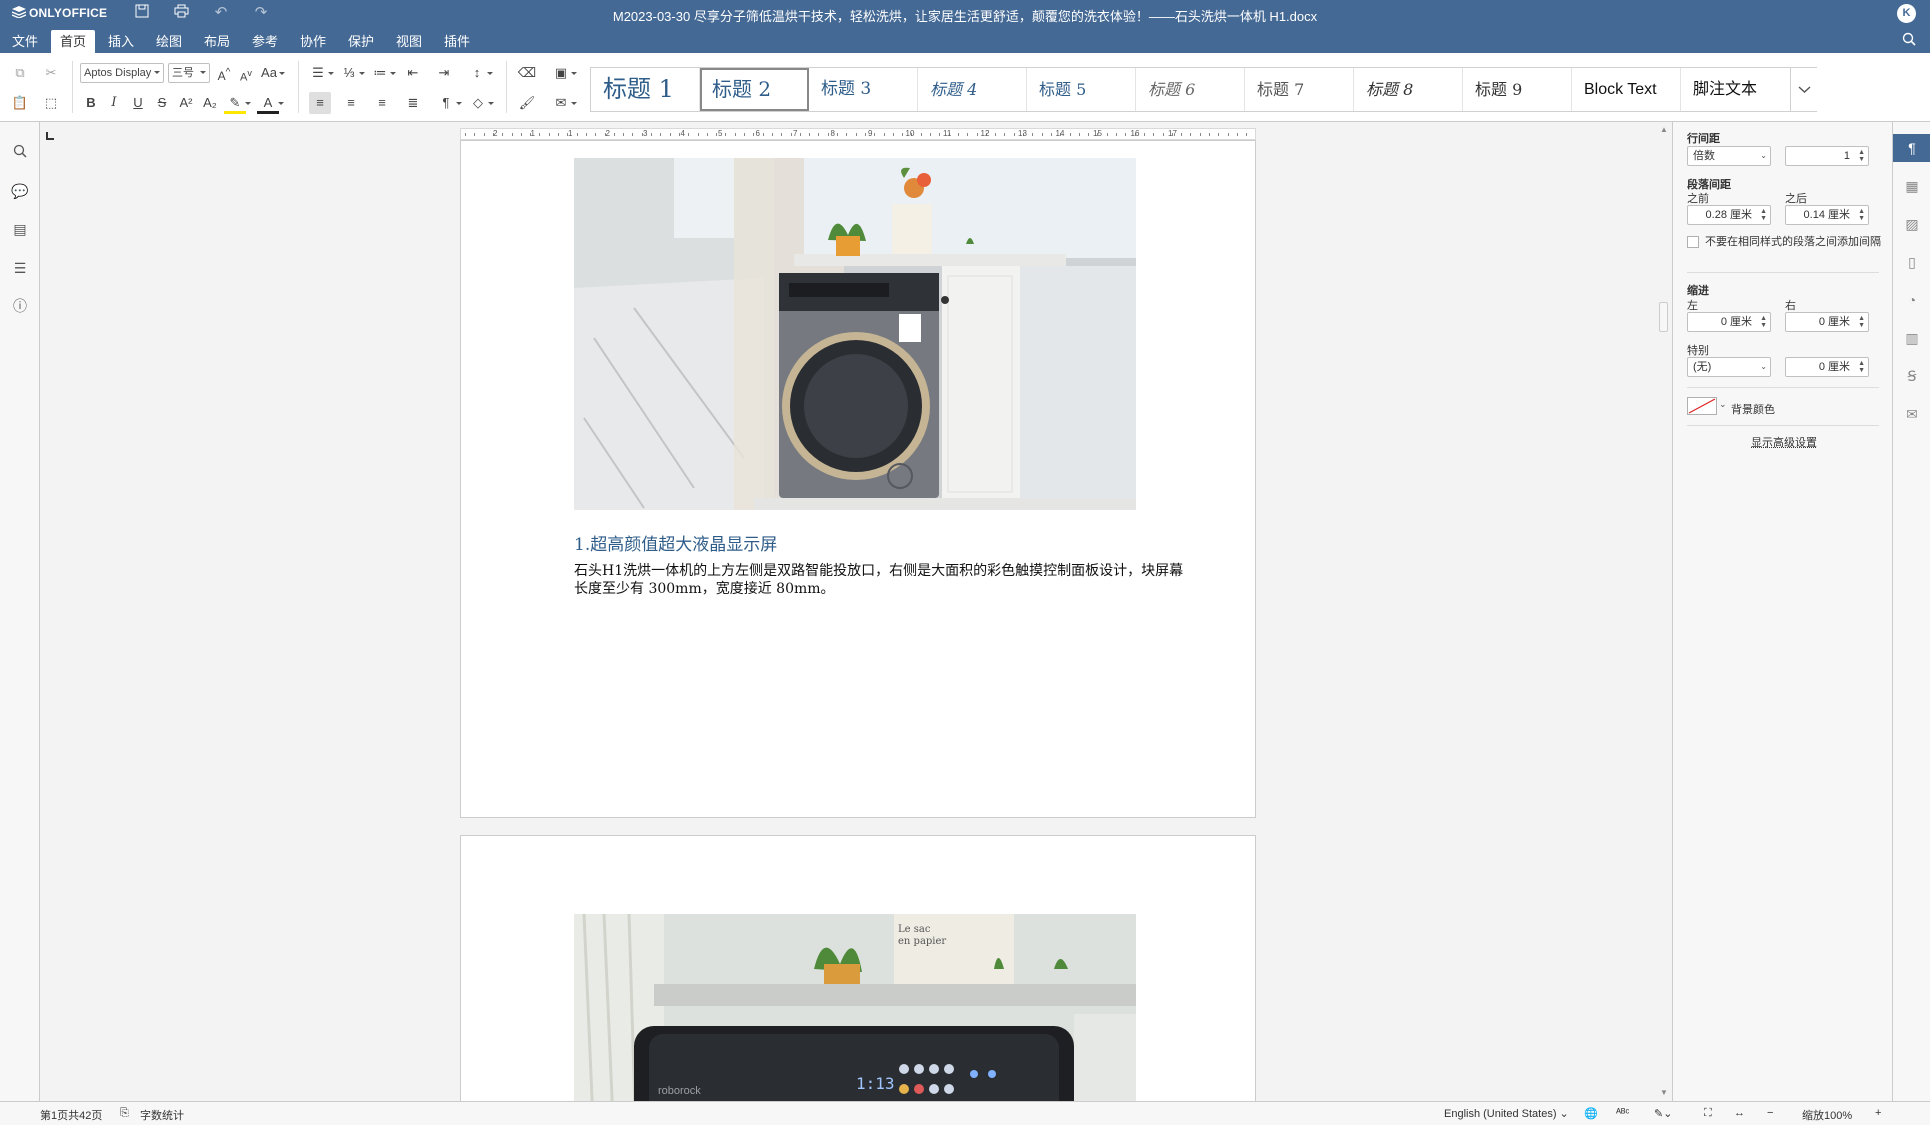  What do you see at coordinates (1664, 611) in the screenshot?
I see `vertical-scrollbar: ▲ ▼` at bounding box center [1664, 611].